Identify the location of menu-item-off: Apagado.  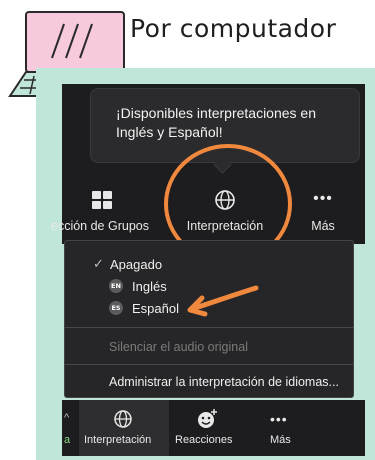
(136, 264).